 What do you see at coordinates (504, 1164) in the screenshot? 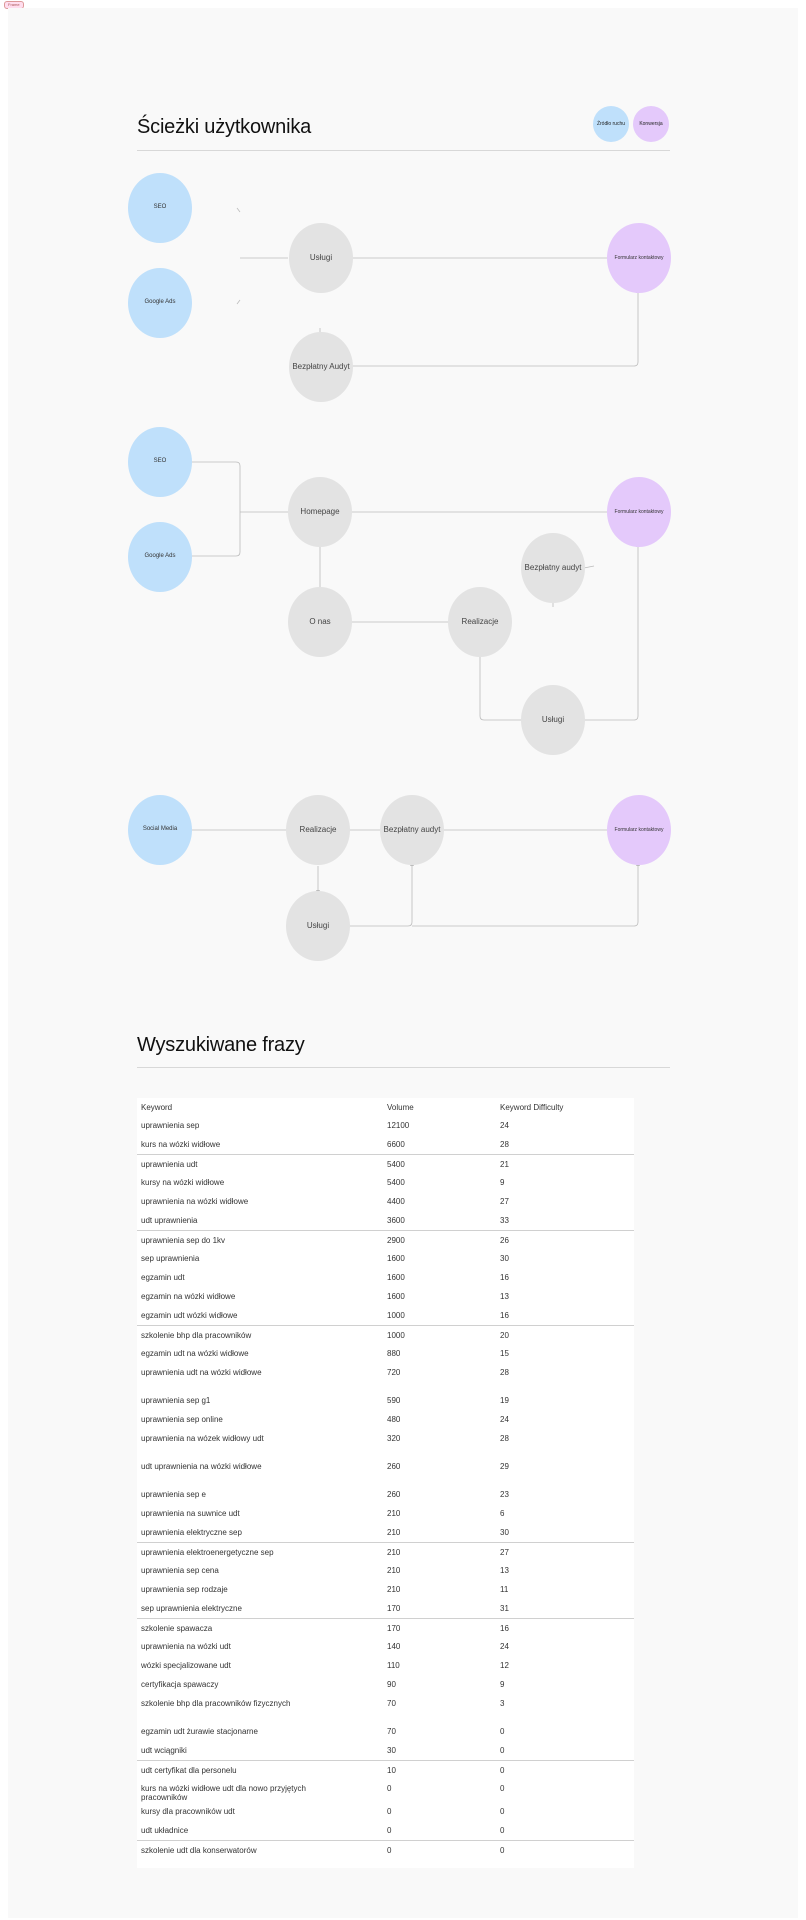
I see `difficulty-cell: 21` at bounding box center [504, 1164].